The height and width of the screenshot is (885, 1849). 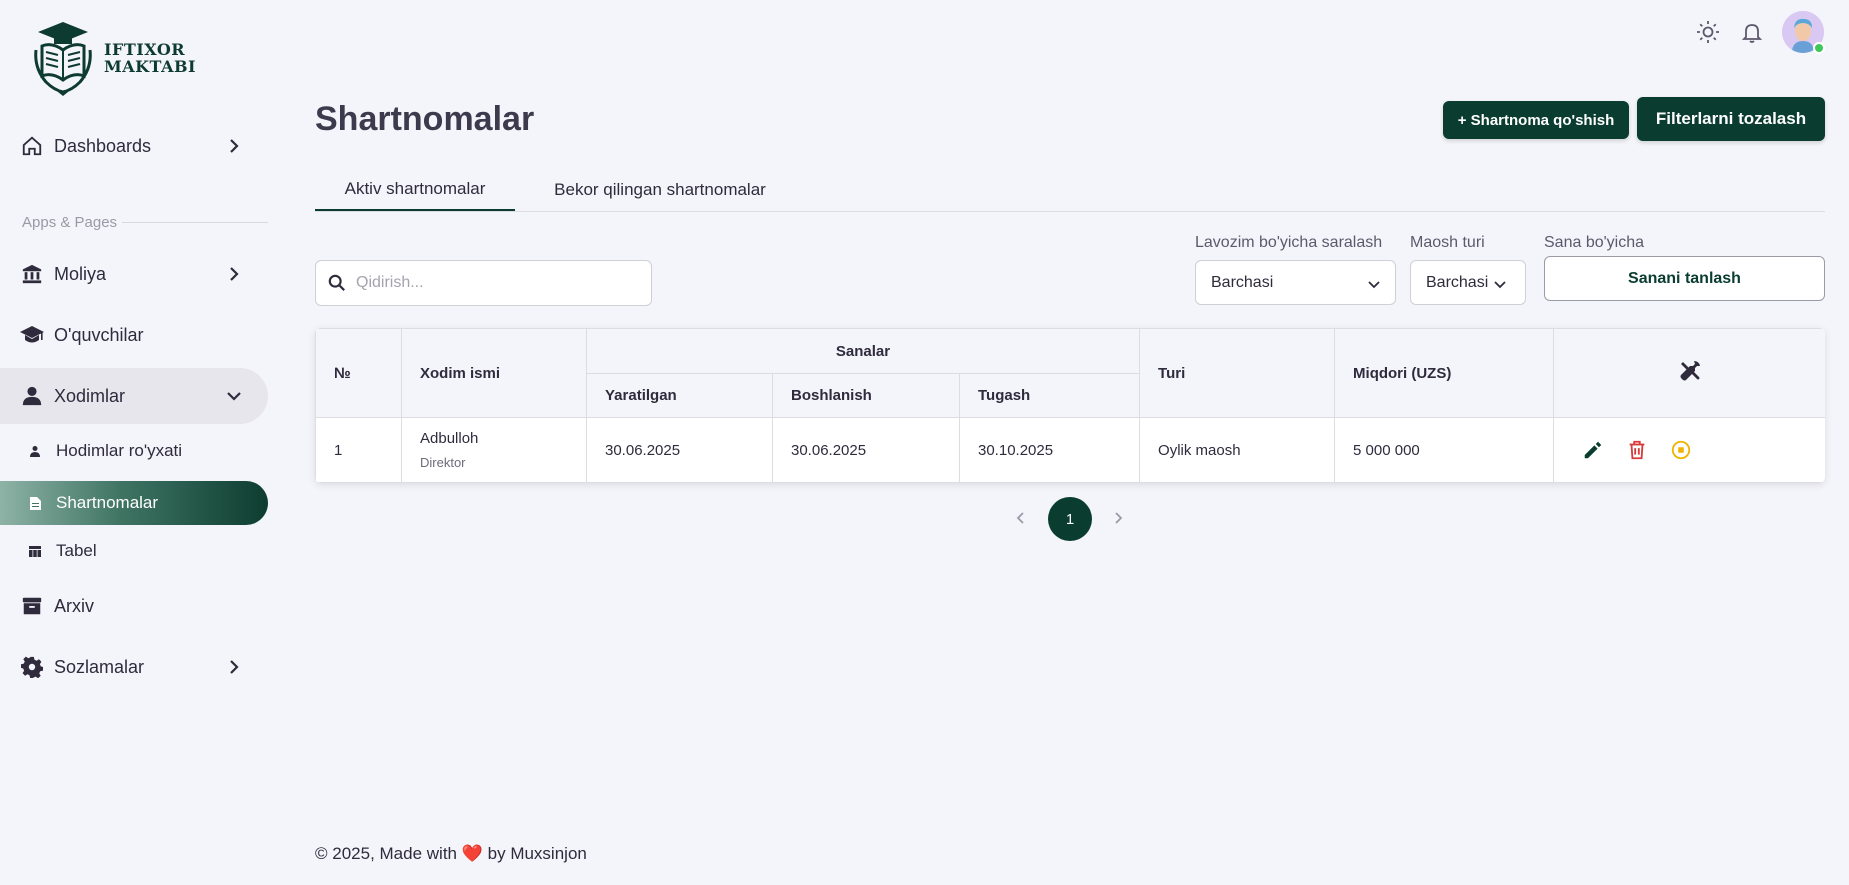 What do you see at coordinates (425, 119) in the screenshot?
I see `page-title: Shartnomalar` at bounding box center [425, 119].